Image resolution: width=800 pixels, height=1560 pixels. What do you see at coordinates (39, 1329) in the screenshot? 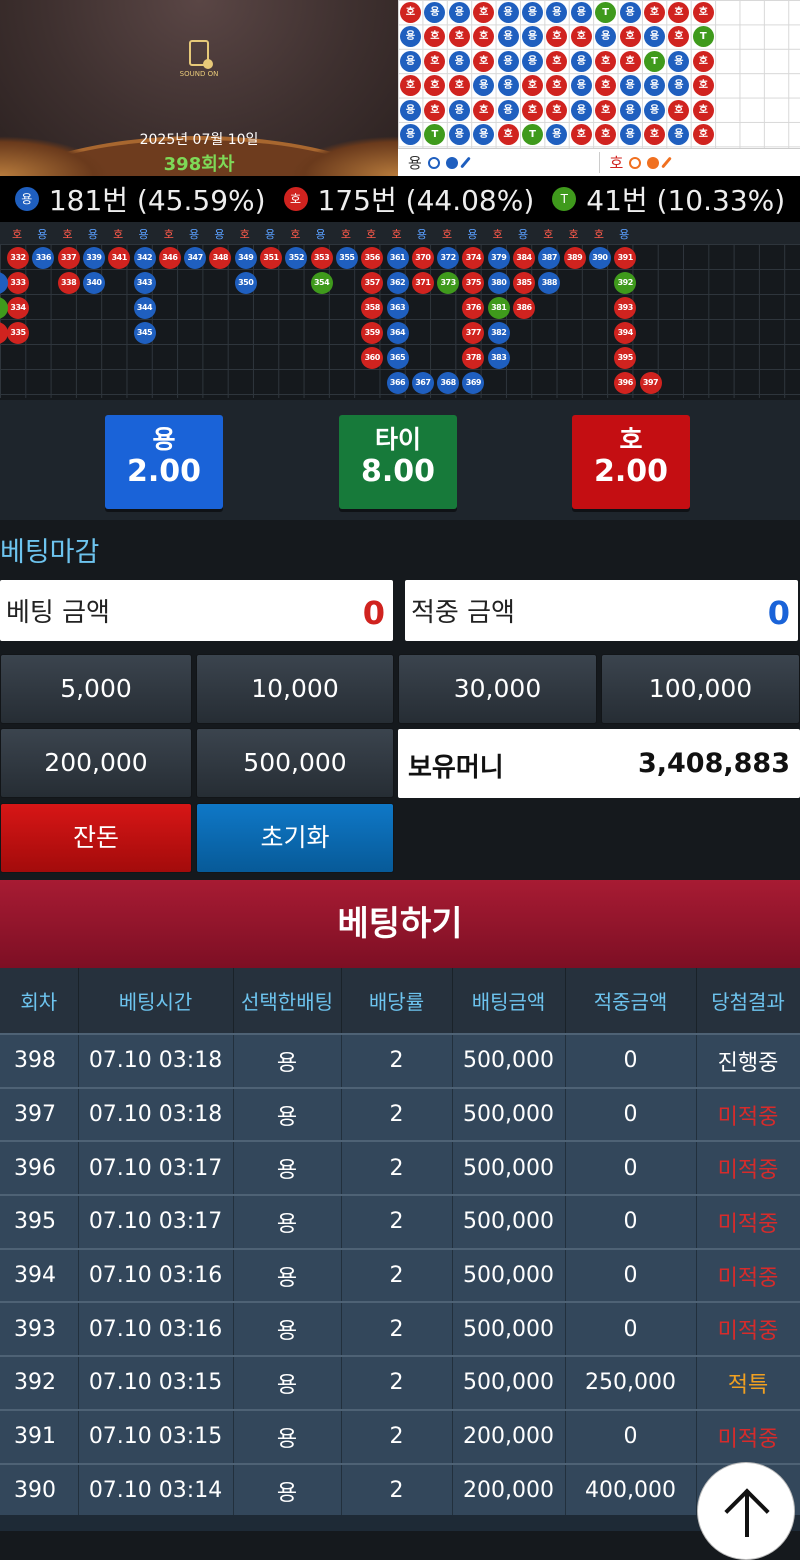
I see `cell-round: 393` at bounding box center [39, 1329].